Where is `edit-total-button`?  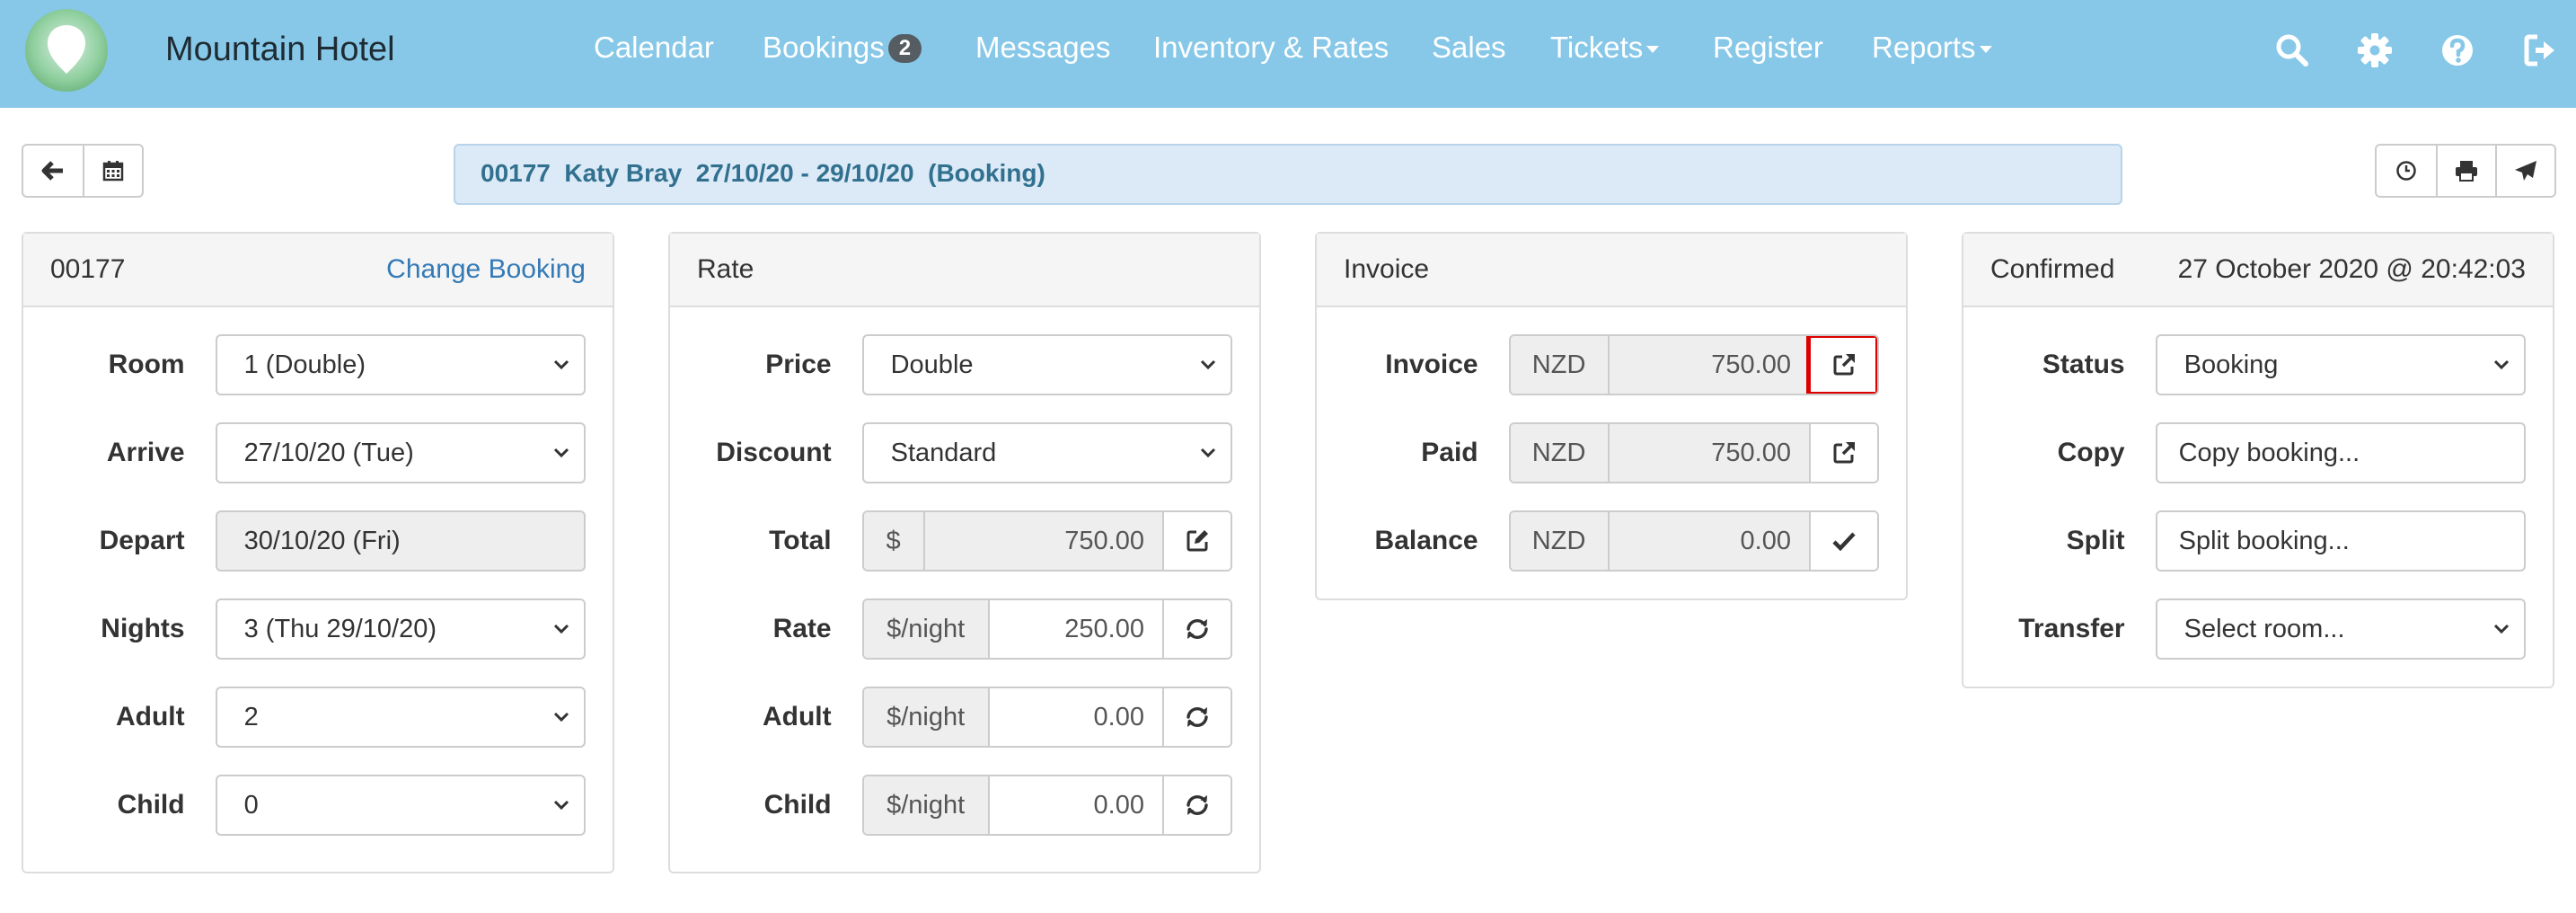 edit-total-button is located at coordinates (1196, 541).